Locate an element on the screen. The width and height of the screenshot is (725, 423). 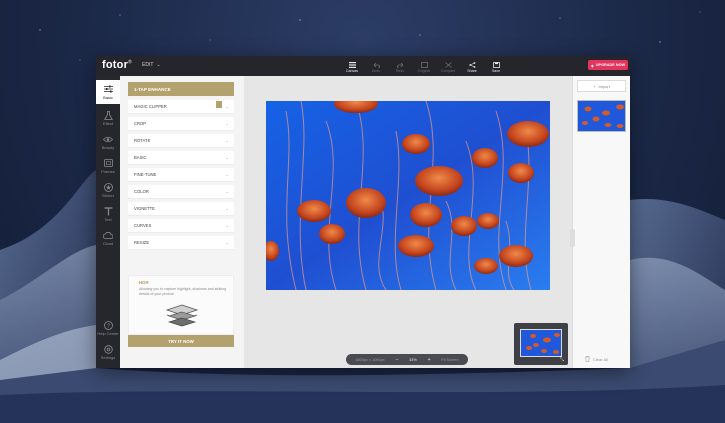
canvas-dimensions: 1600px × 1060px is located at coordinates (370, 359).